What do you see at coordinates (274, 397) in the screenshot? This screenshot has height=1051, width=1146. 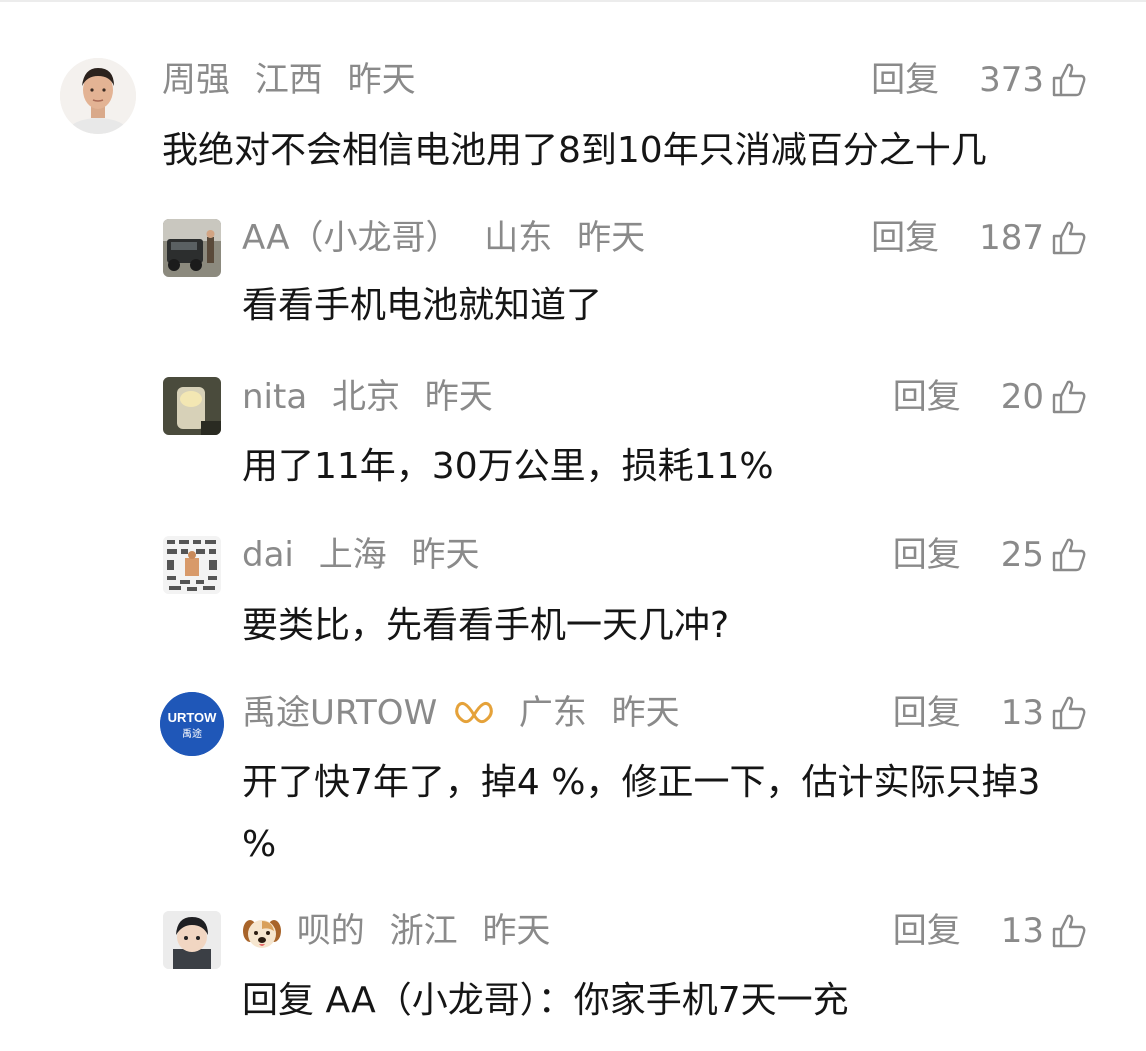 I see `author-name: nita` at bounding box center [274, 397].